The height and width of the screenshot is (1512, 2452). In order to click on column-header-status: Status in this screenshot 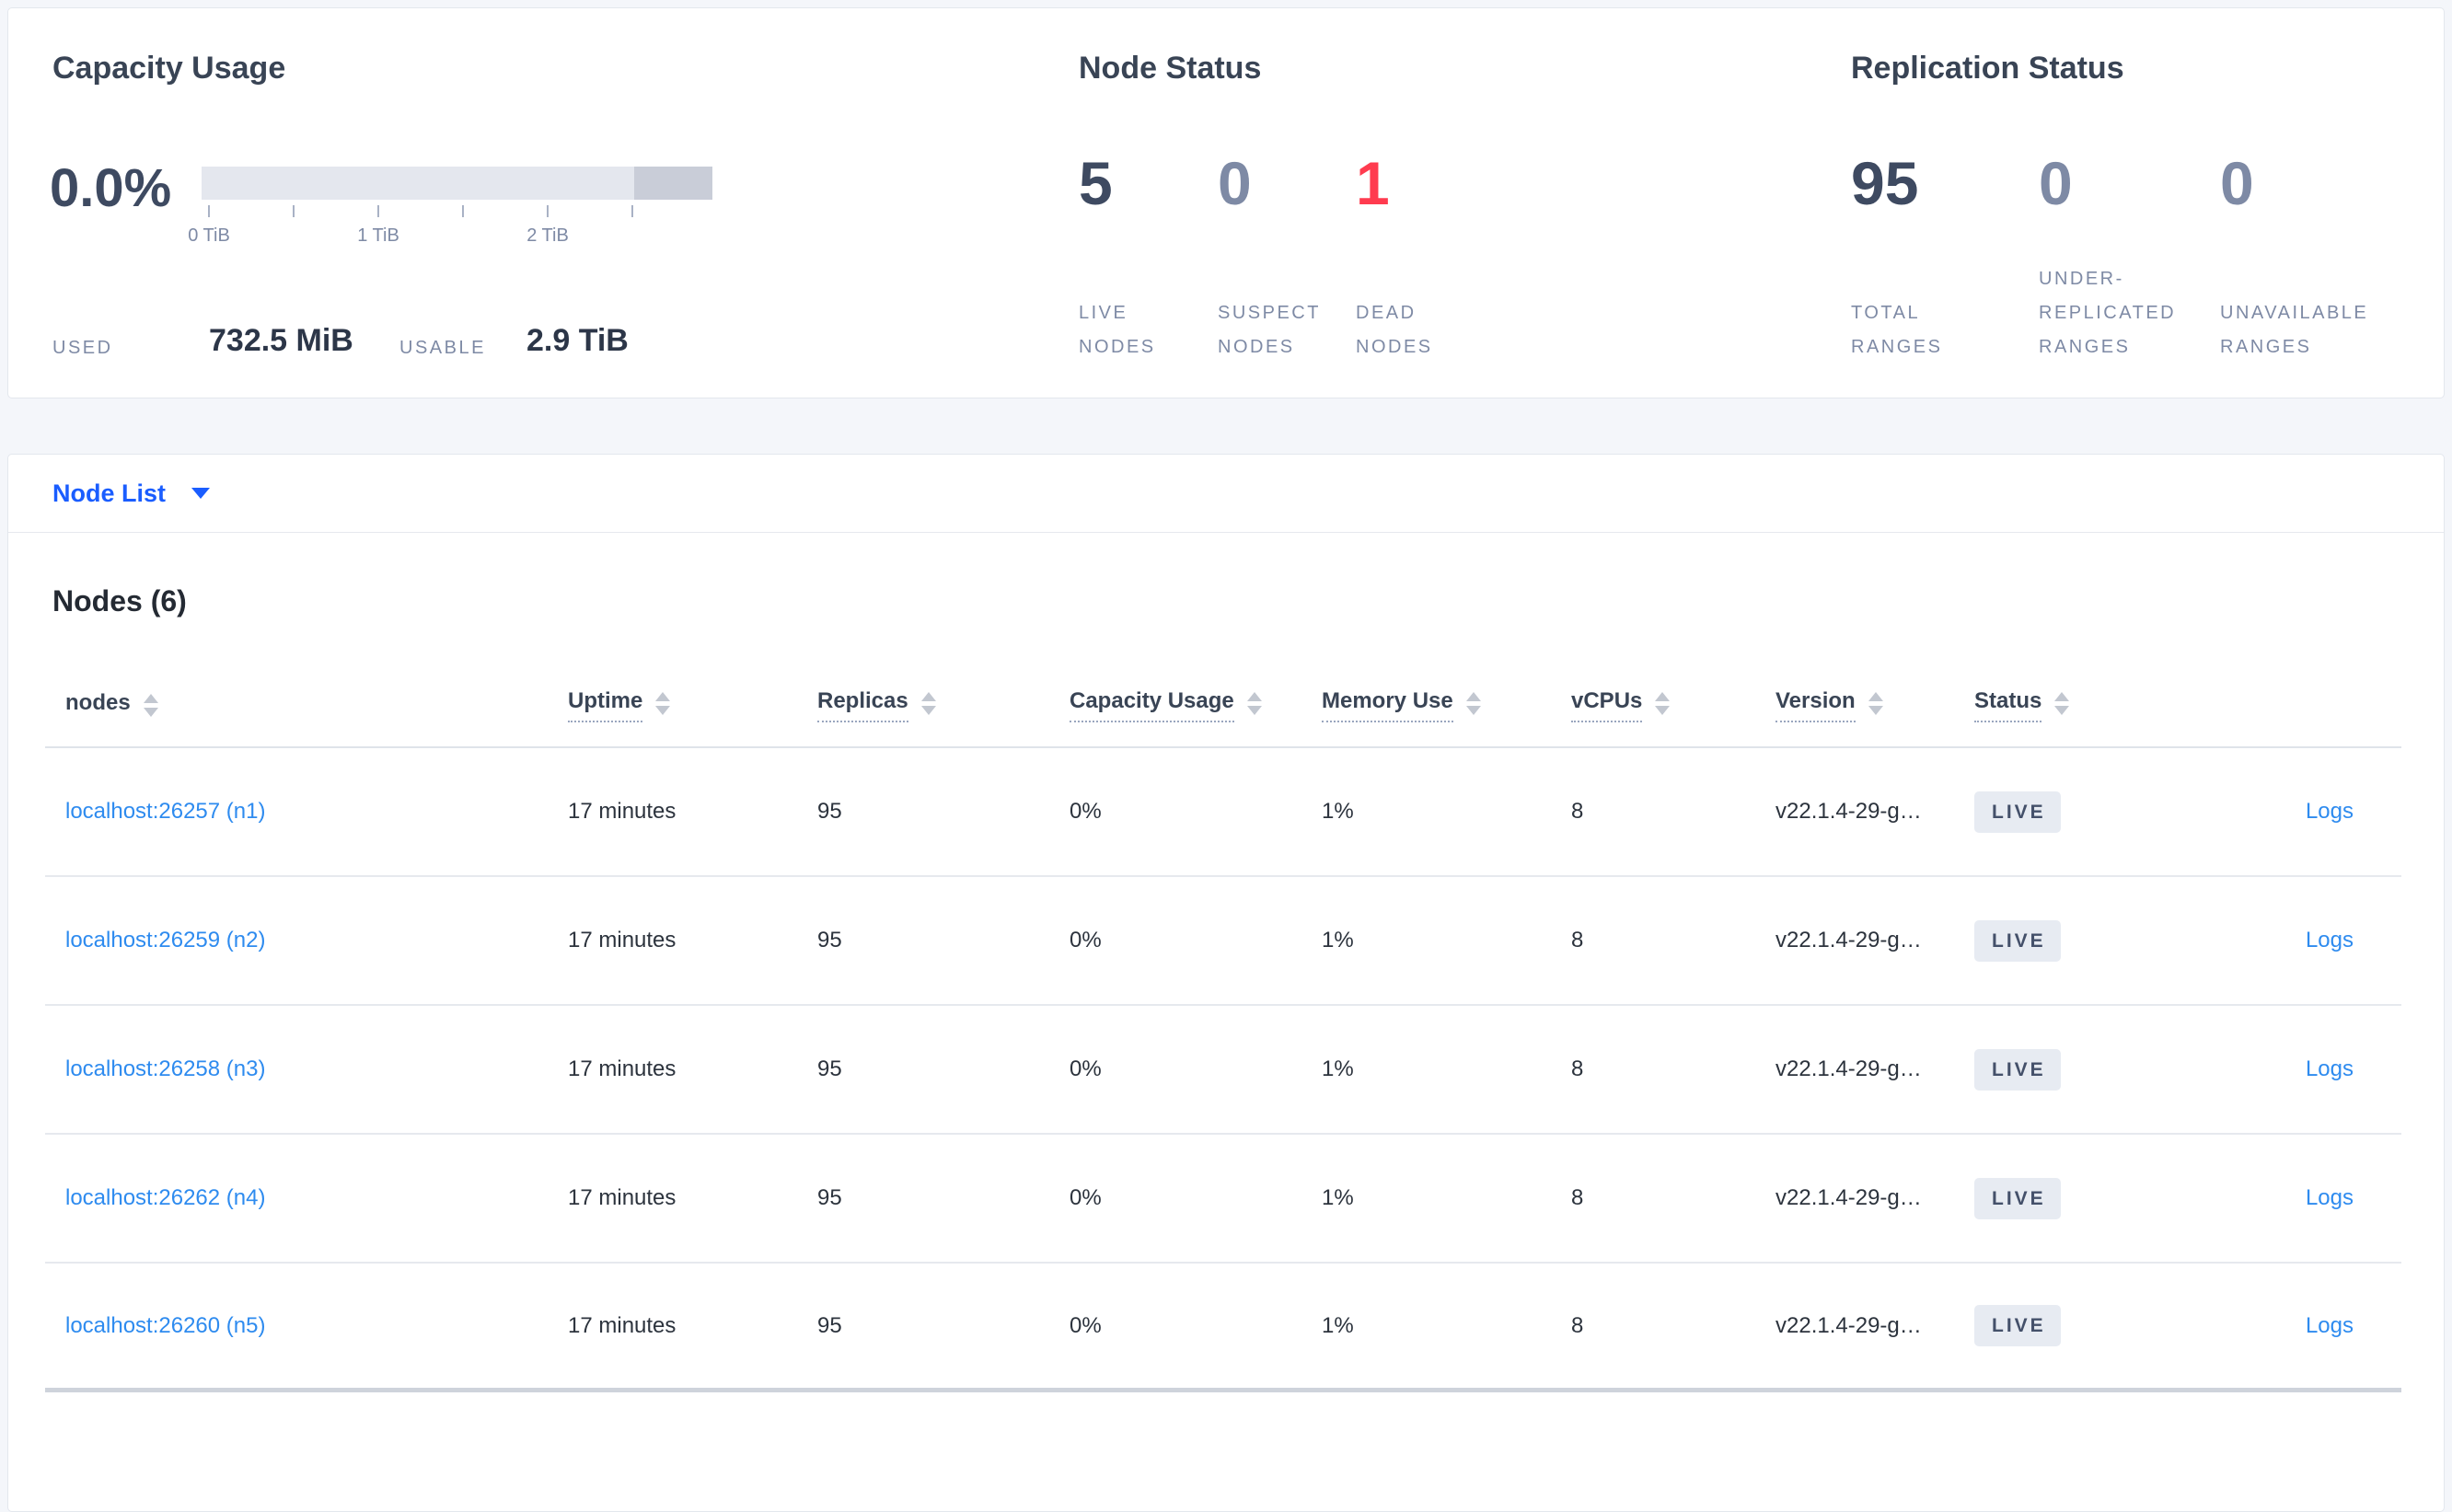, I will do `click(2022, 705)`.